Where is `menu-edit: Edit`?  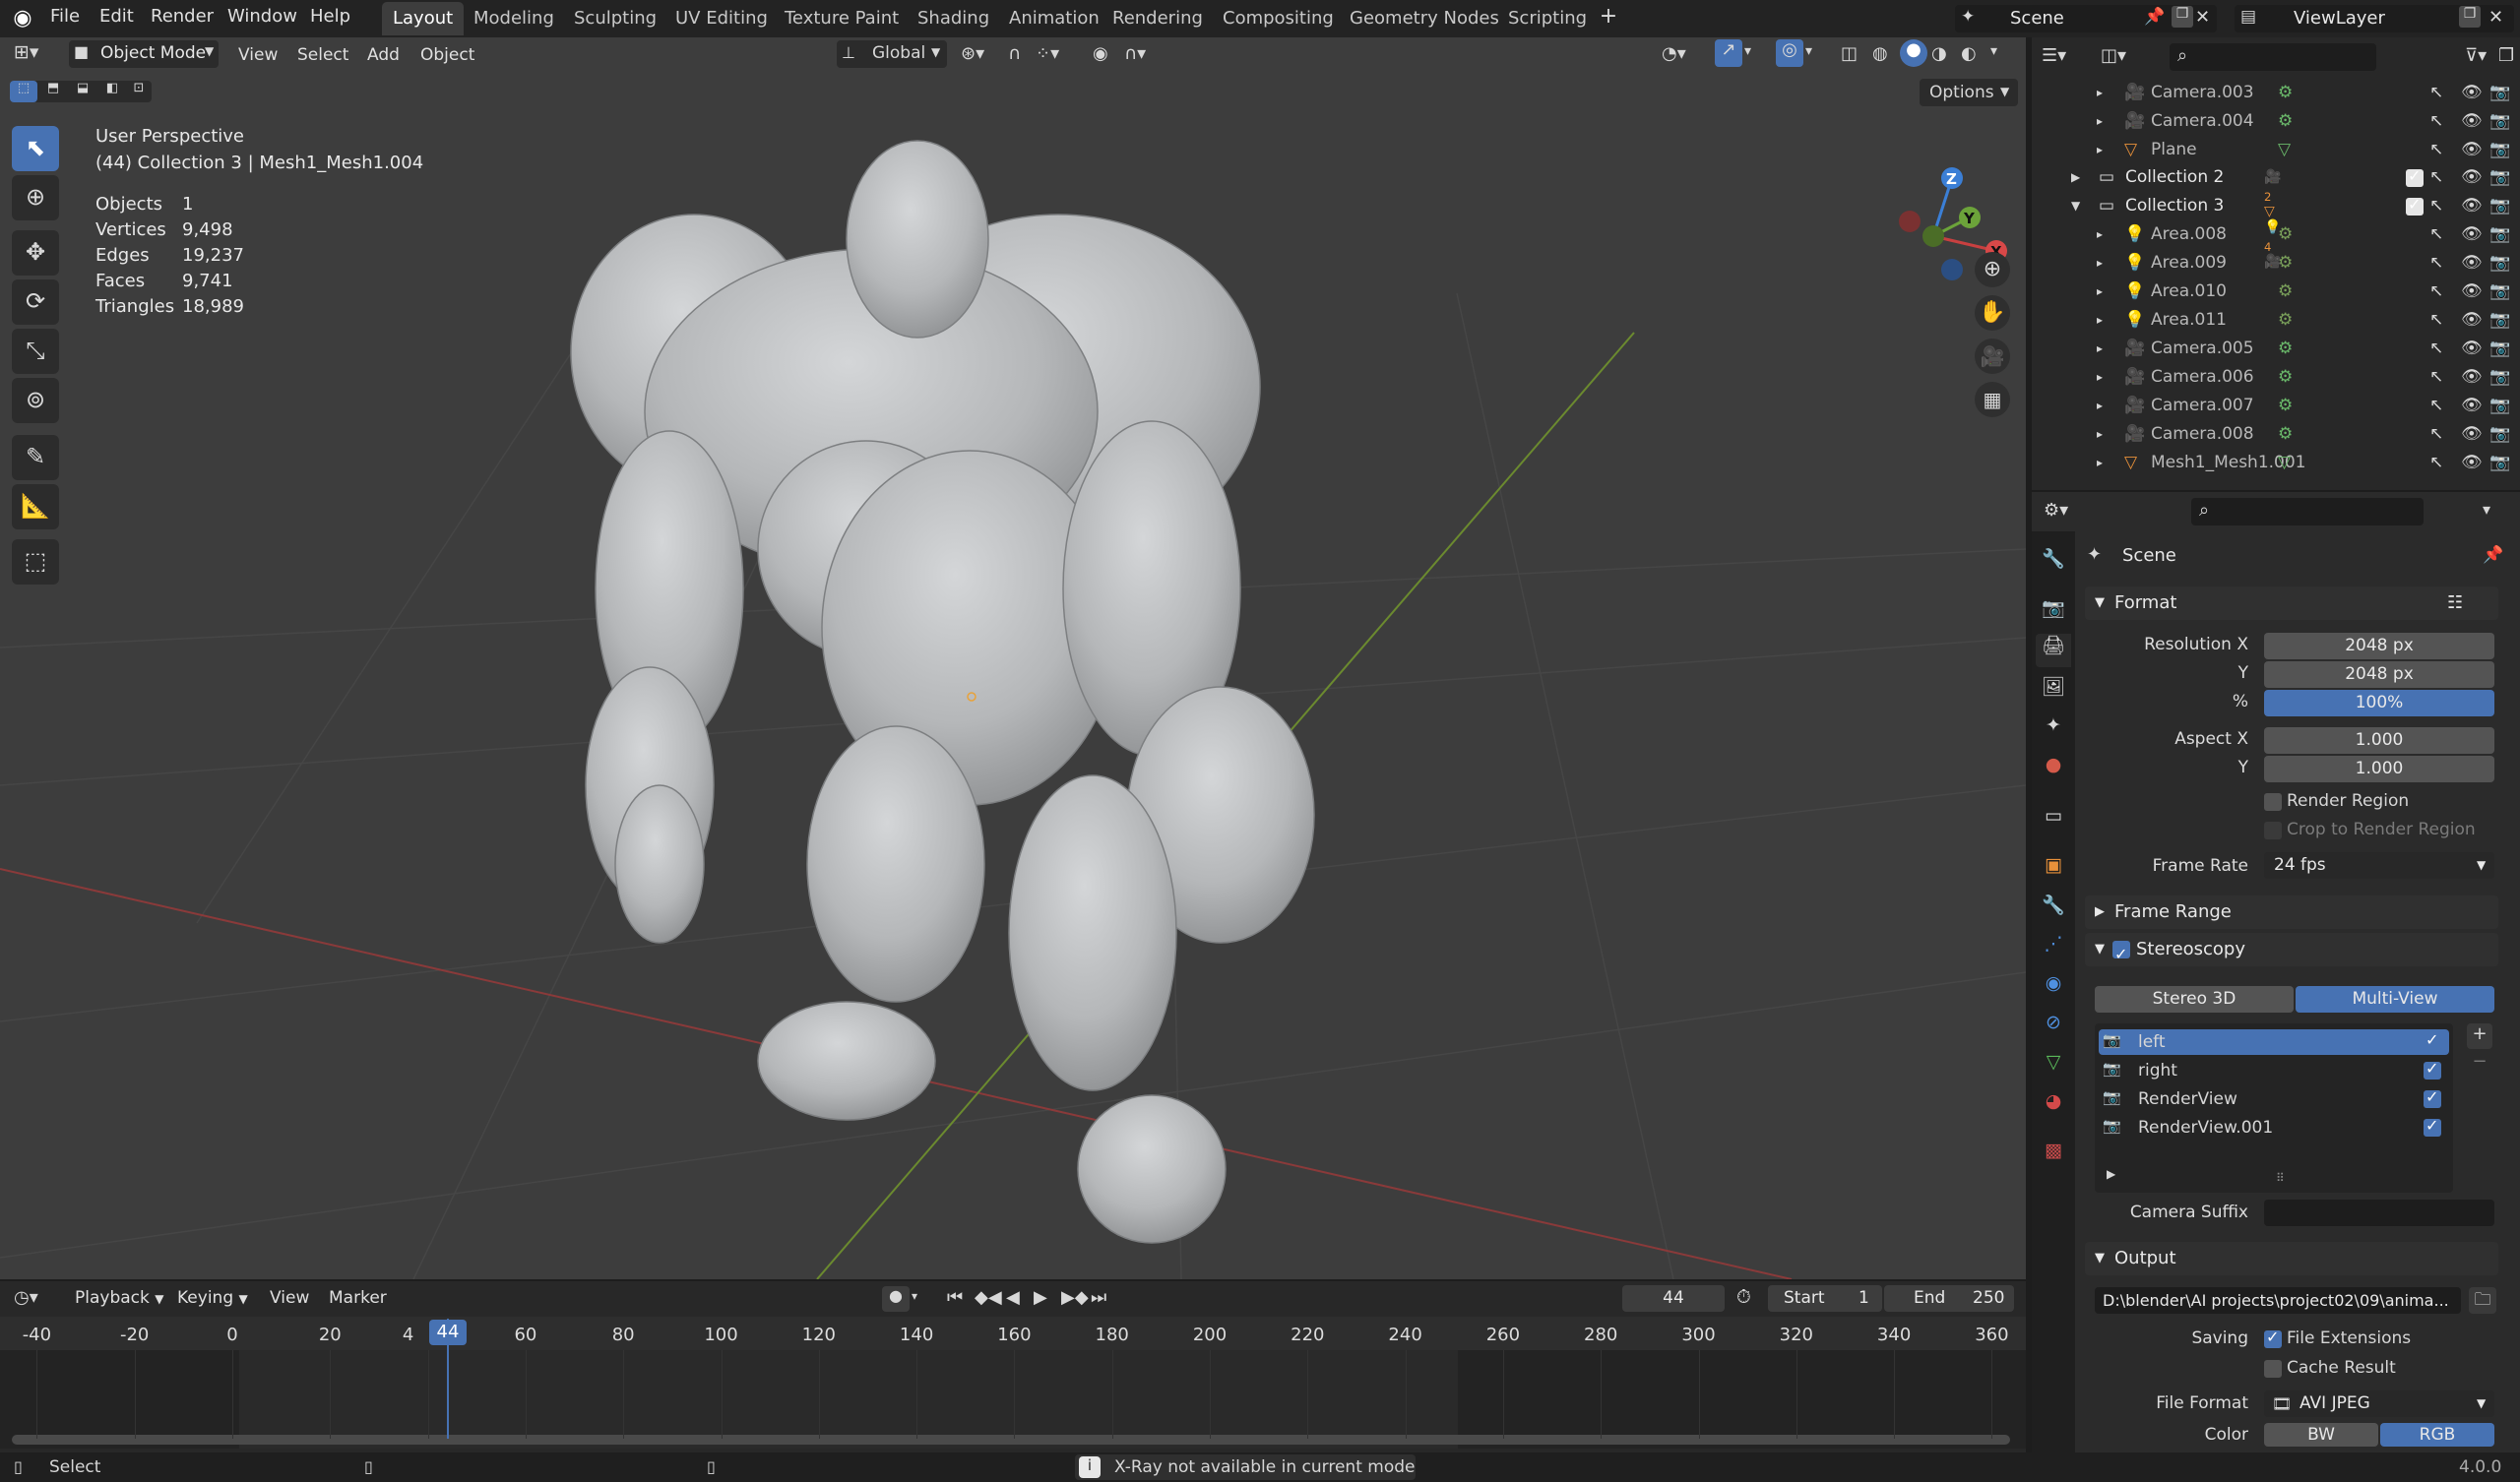 menu-edit: Edit is located at coordinates (116, 16).